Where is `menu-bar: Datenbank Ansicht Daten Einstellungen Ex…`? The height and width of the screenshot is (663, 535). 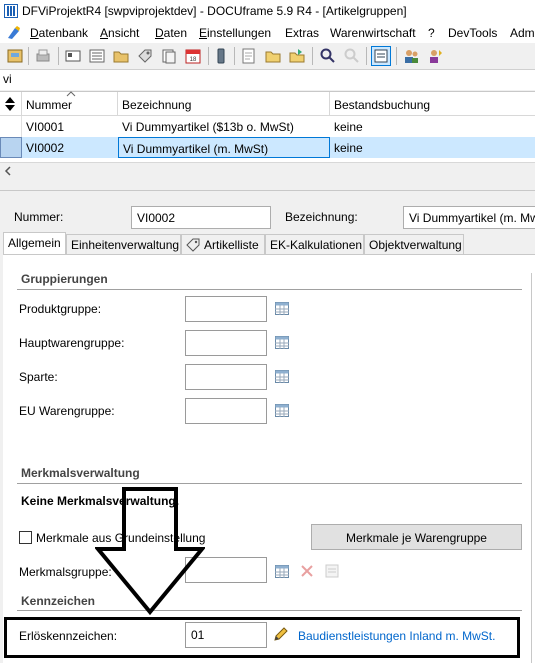 menu-bar: Datenbank Ansicht Daten Einstellungen Ex… is located at coordinates (267, 32).